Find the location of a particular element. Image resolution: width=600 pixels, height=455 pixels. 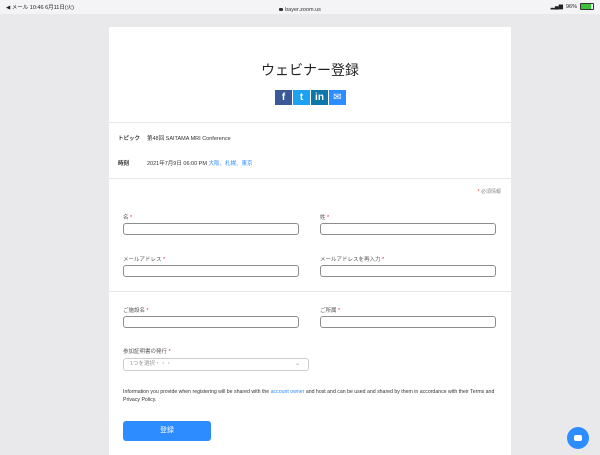

page-title: ウェビナー登録 is located at coordinates (310, 70).